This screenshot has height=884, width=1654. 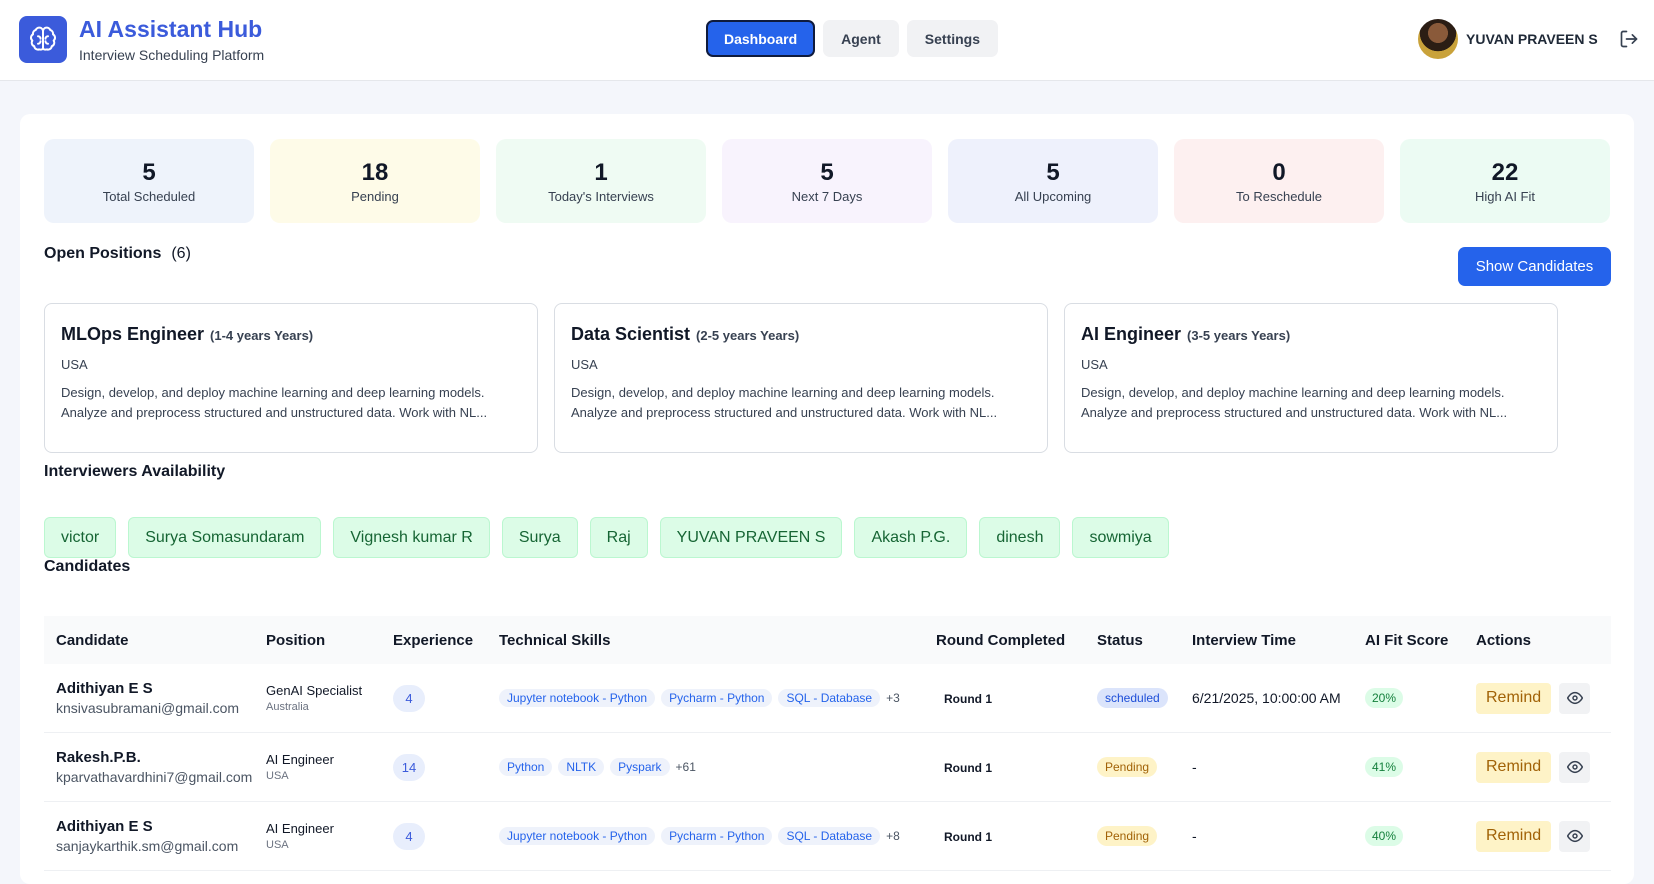 What do you see at coordinates (911, 537) in the screenshot?
I see `interviewer-chip: Akash P.G.` at bounding box center [911, 537].